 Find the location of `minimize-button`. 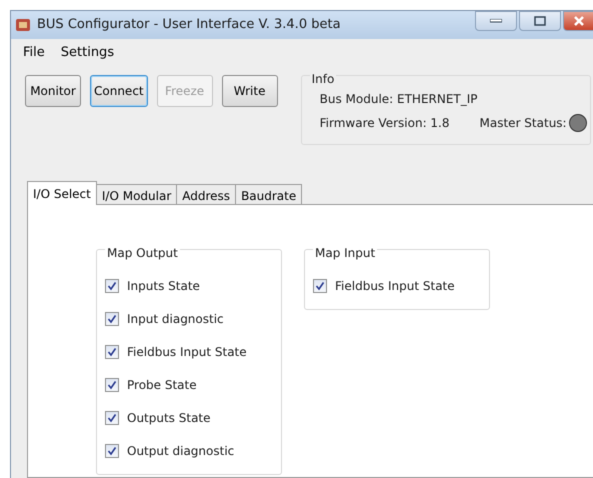

minimize-button is located at coordinates (496, 21).